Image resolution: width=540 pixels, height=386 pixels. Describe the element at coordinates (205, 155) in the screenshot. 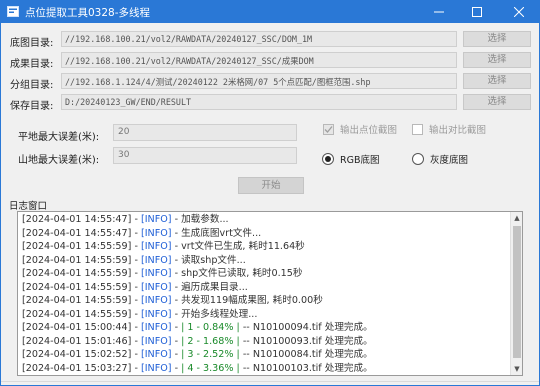

I see `mountain-error-input: 30` at that location.